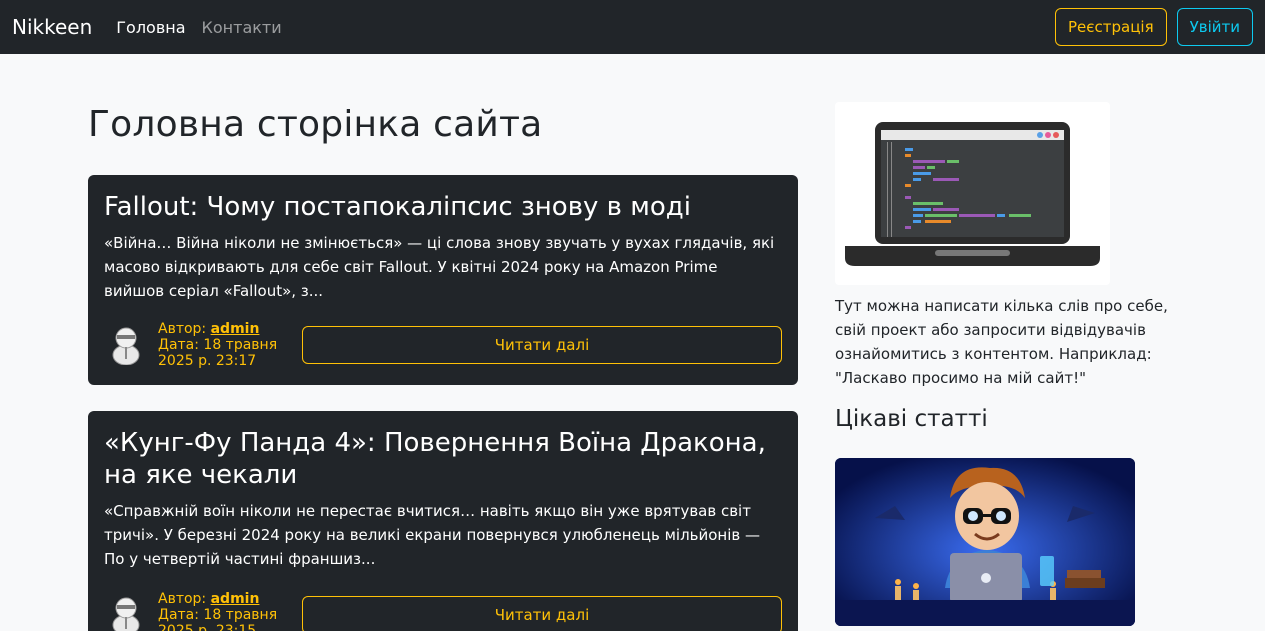 The width and height of the screenshot is (1265, 631). What do you see at coordinates (985, 542) in the screenshot?
I see `article-thumbnail-image` at bounding box center [985, 542].